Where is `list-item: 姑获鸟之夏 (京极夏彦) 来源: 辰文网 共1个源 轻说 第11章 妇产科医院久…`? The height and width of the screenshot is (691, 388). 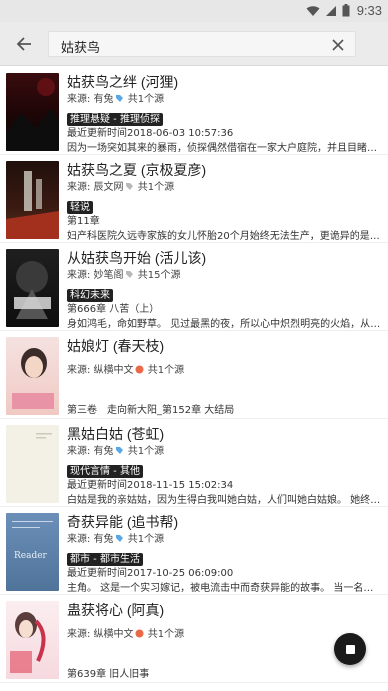 list-item: 姑获鸟之夏 (京极夏彦) 来源: 辰文网 共1个源 轻说 第11章 妇产科医院久… is located at coordinates (194, 200).